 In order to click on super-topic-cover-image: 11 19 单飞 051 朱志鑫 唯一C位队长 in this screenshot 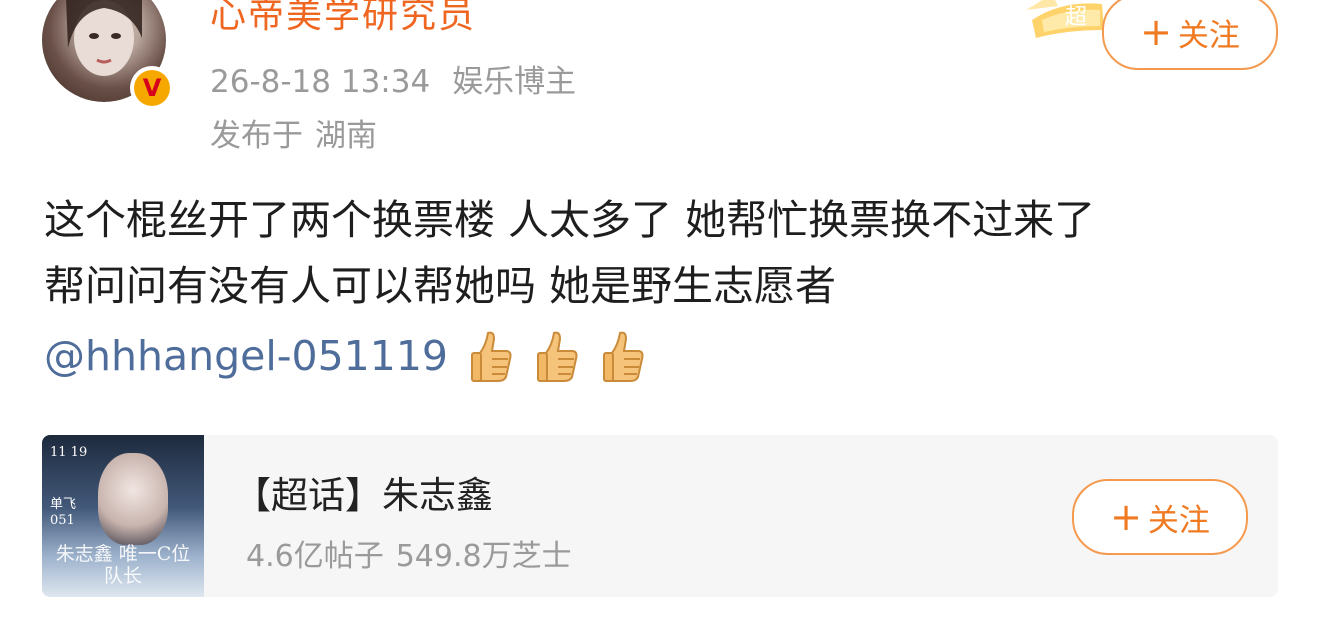, I will do `click(123, 516)`.